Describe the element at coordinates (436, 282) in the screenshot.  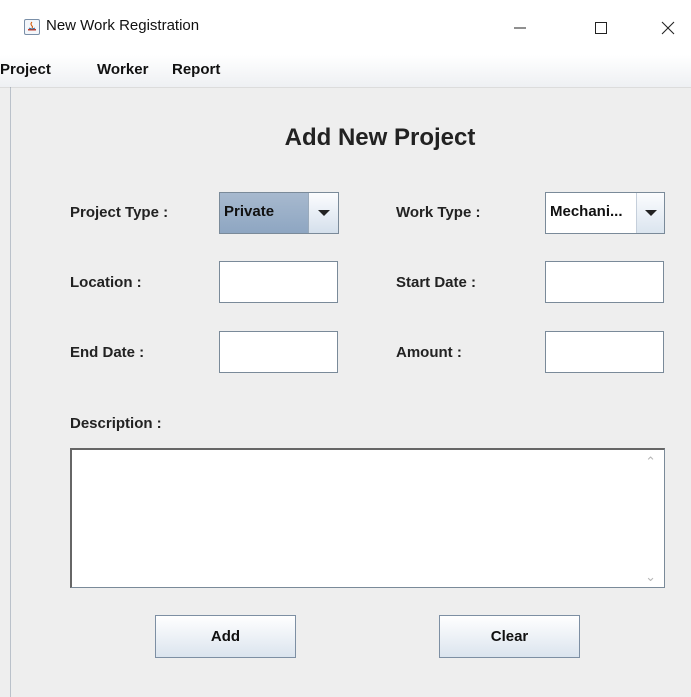
I see `start-date-label: Start Date :` at that location.